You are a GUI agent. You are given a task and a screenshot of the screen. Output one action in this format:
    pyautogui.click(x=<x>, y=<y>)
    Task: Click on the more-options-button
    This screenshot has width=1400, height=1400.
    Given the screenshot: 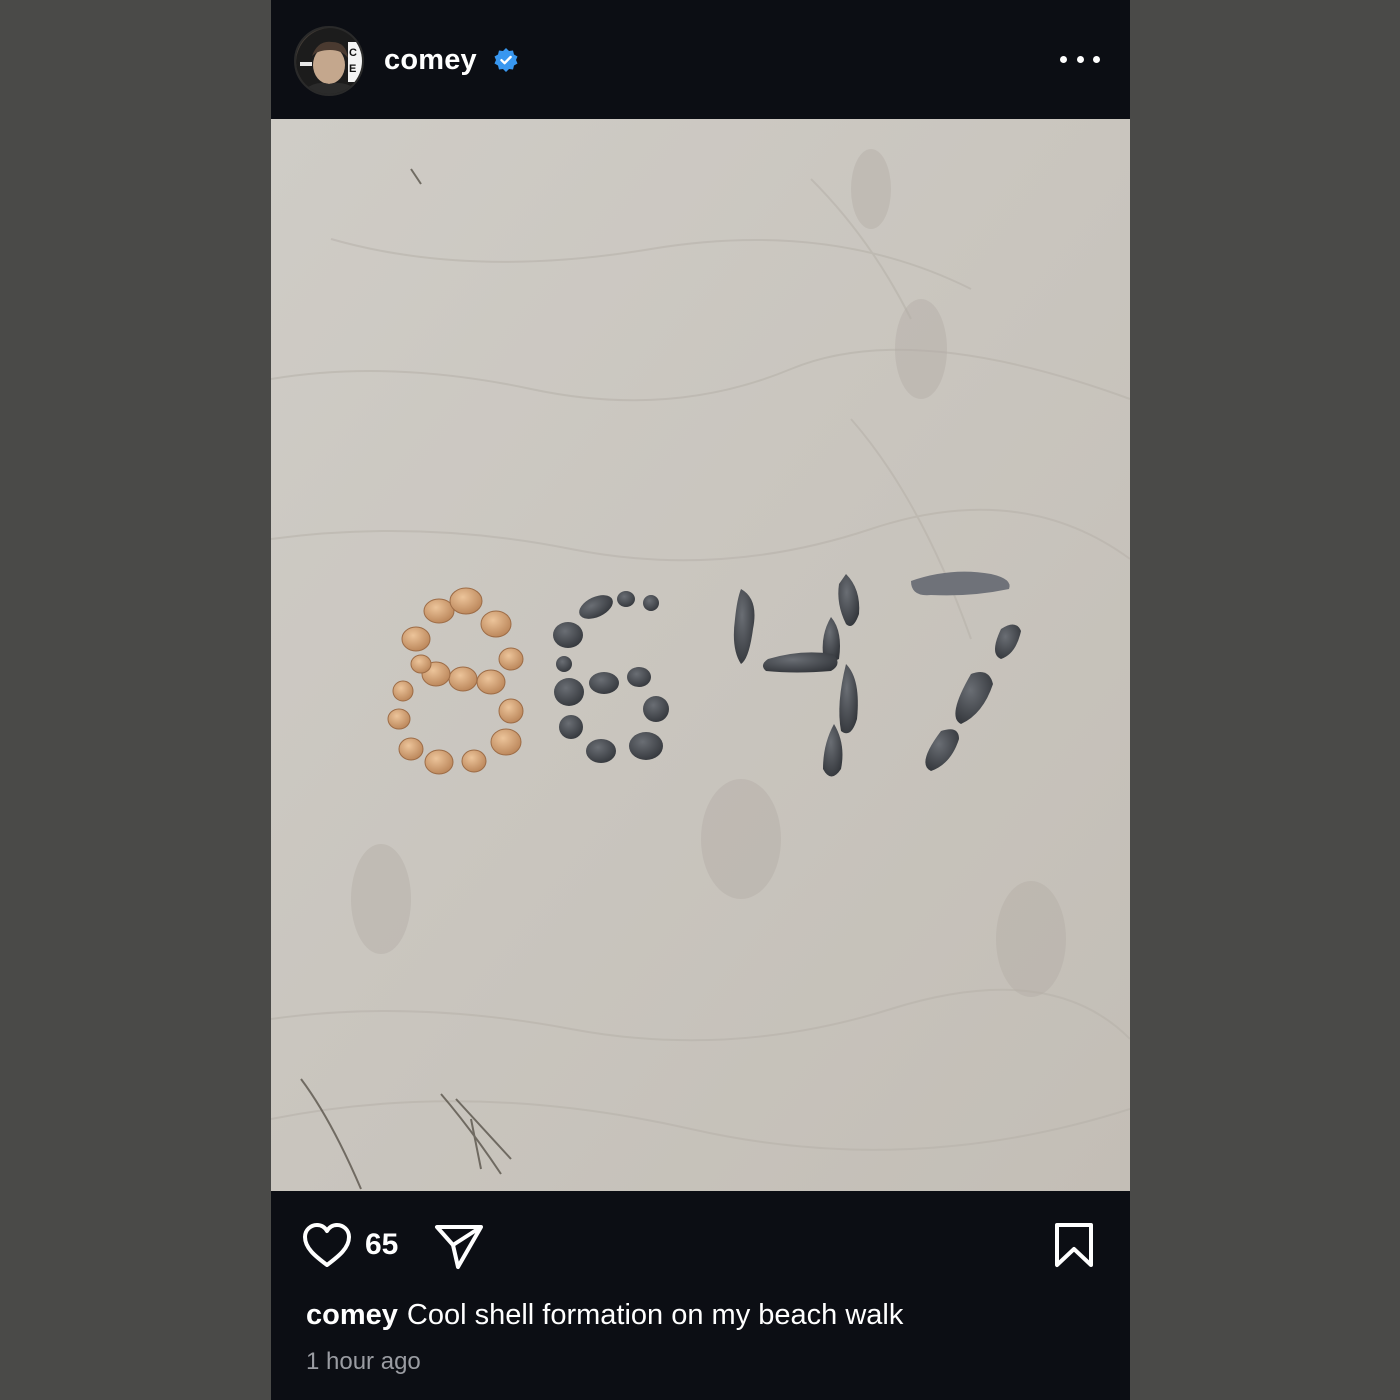 What is the action you would take?
    pyautogui.click(x=1080, y=59)
    